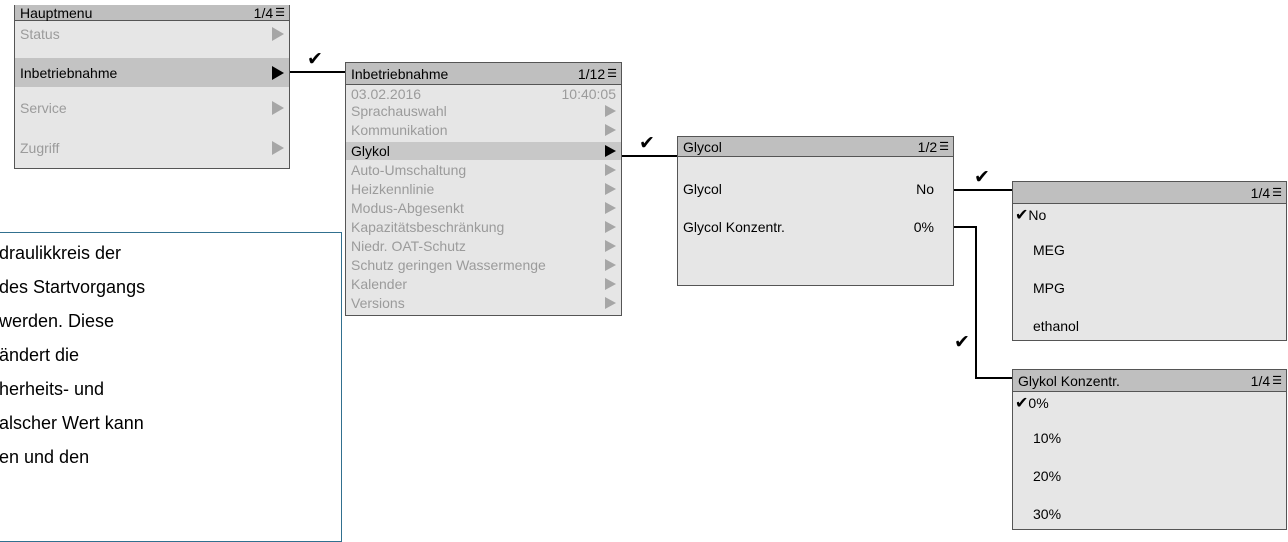 The image size is (1288, 542). I want to click on glycol-type-list-panel: 1/4 ☰ ✔ No MEG MPG ethanol, so click(1149, 261).